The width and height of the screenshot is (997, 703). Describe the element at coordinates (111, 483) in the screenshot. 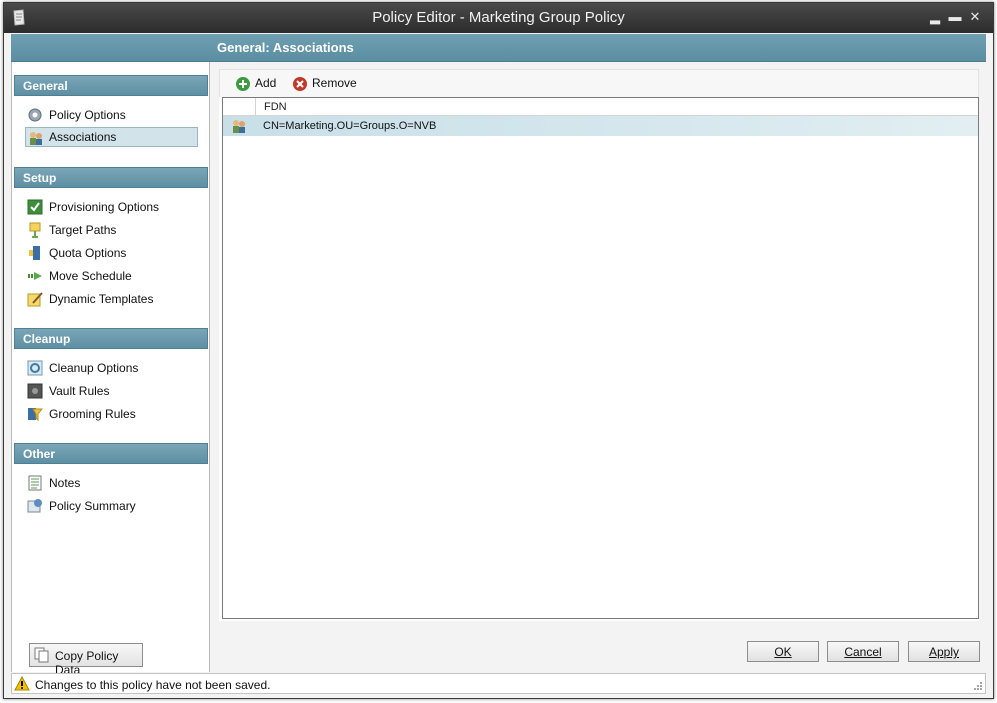

I see `sidebar-item-notes: Notes` at that location.